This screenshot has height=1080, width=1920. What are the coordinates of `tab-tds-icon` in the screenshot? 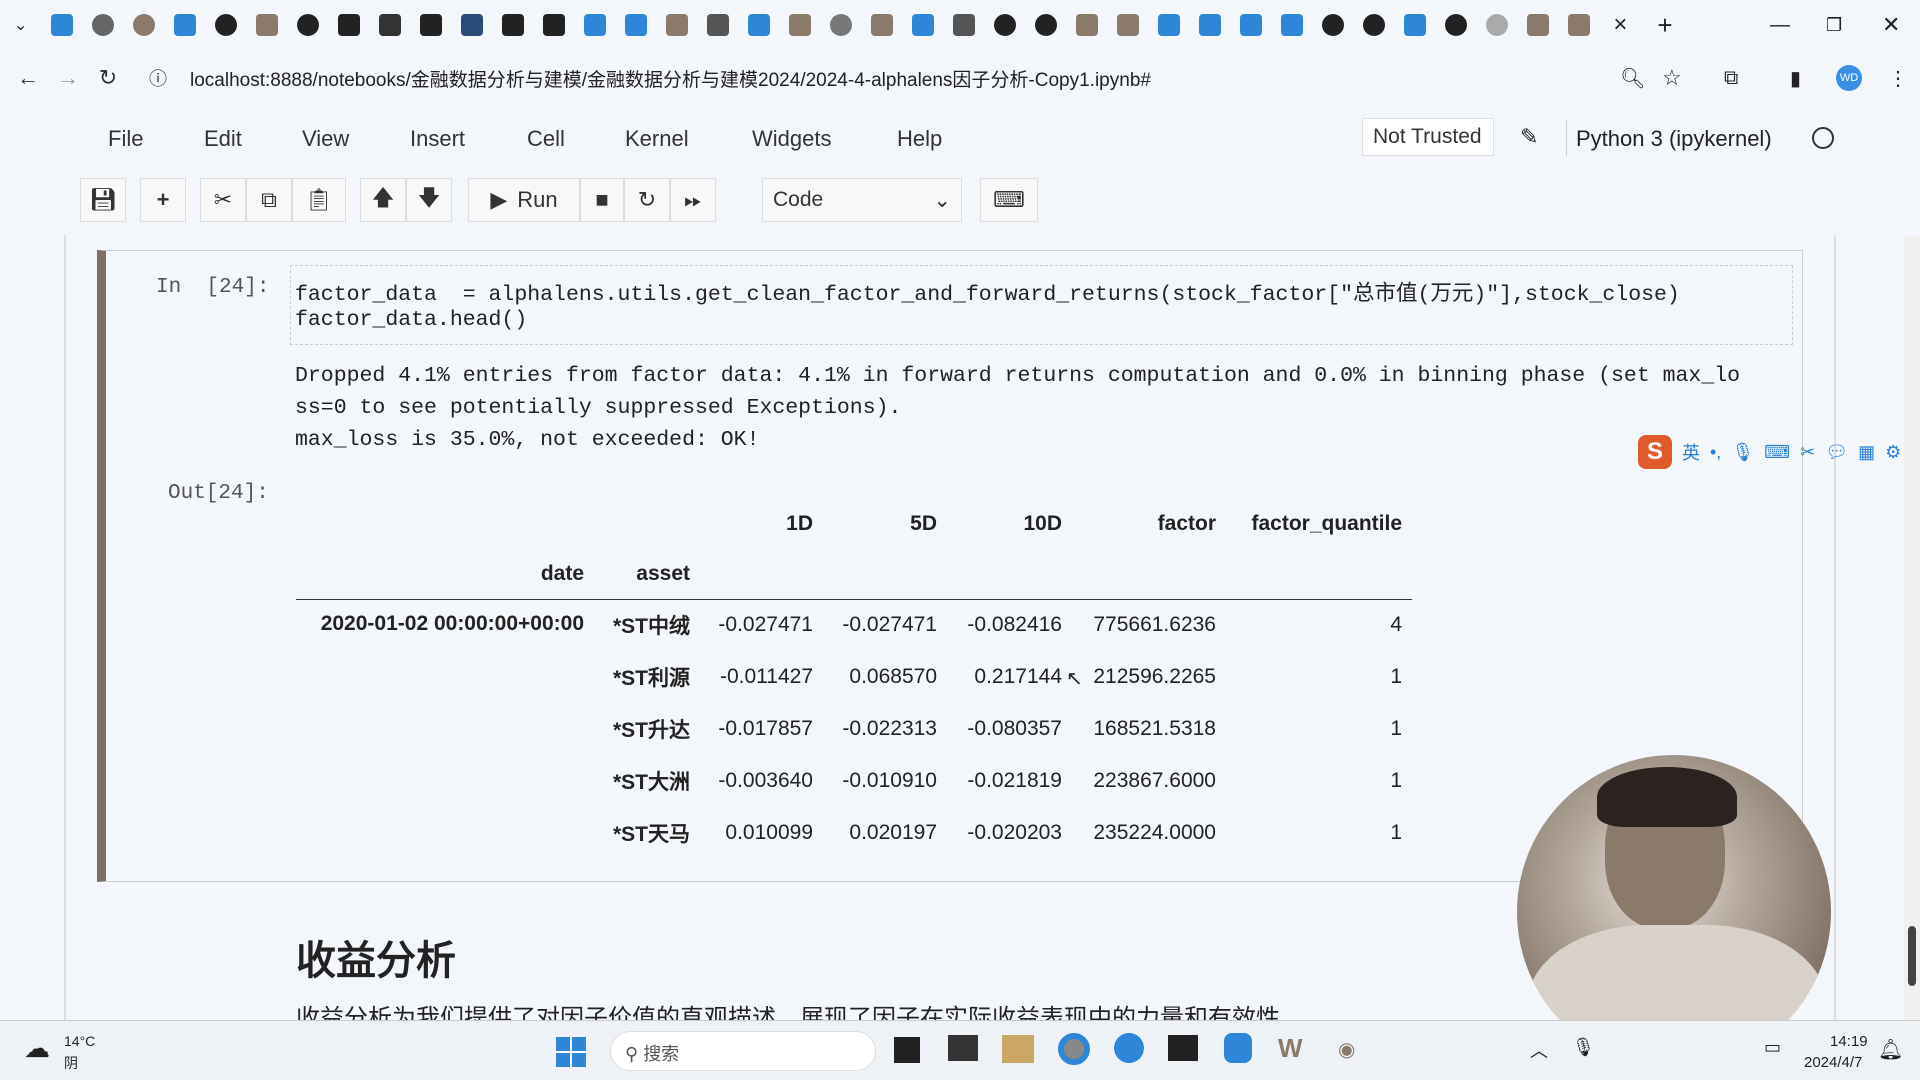 It's located at (471, 25).